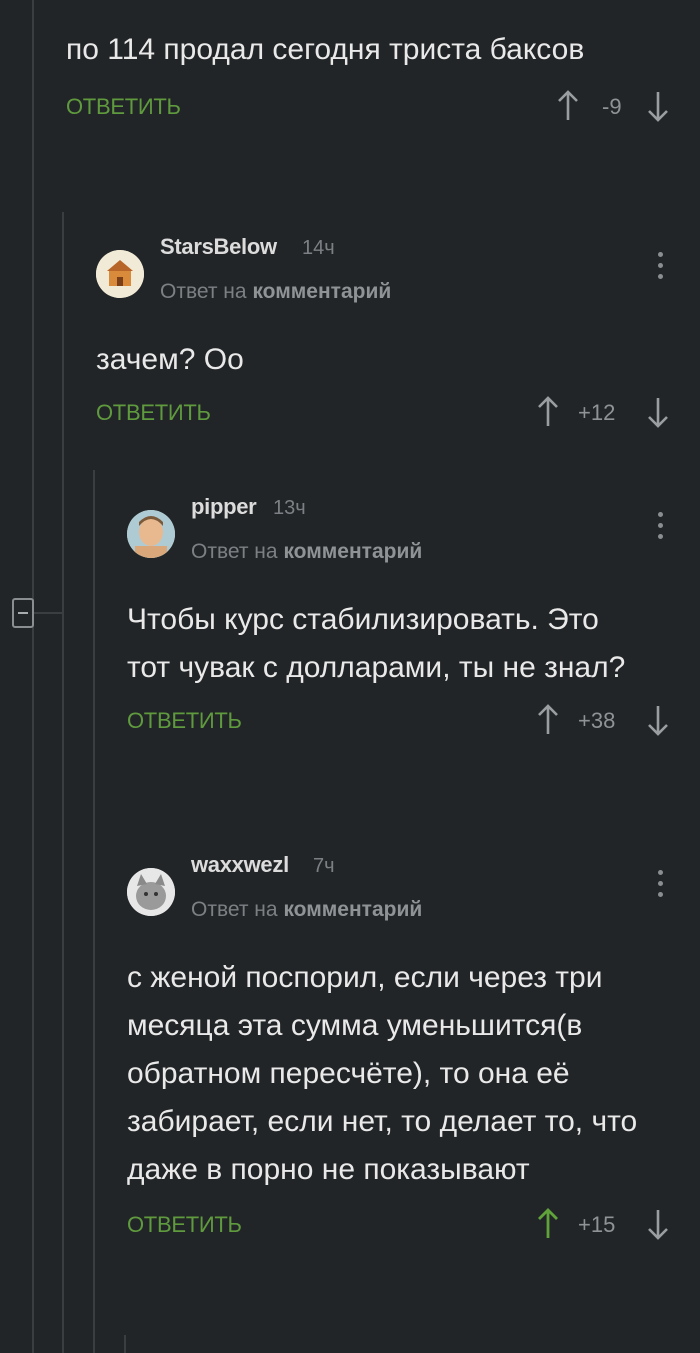 Image resolution: width=700 pixels, height=1353 pixels. What do you see at coordinates (597, 720) in the screenshot?
I see `comment-score: +38` at bounding box center [597, 720].